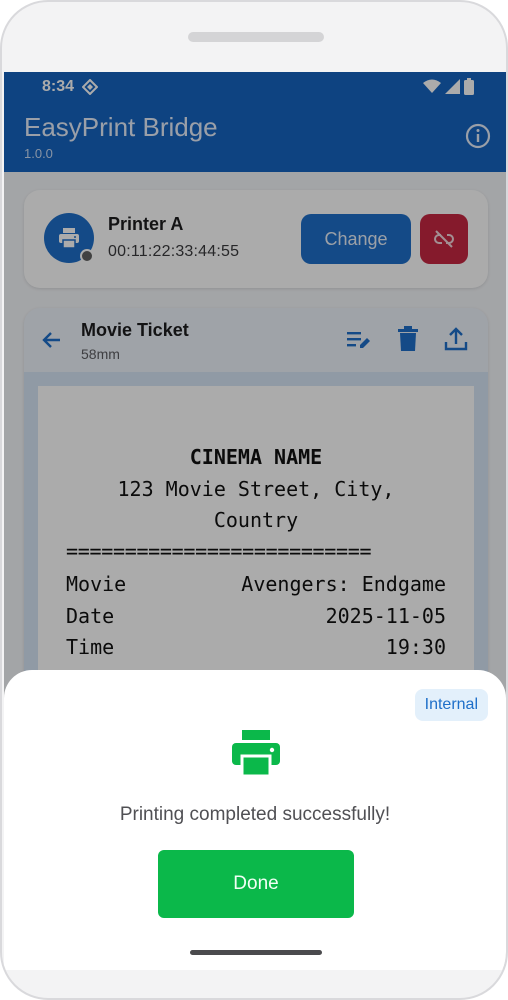 The height and width of the screenshot is (1000, 508). What do you see at coordinates (256, 952) in the screenshot?
I see `home-indicator` at bounding box center [256, 952].